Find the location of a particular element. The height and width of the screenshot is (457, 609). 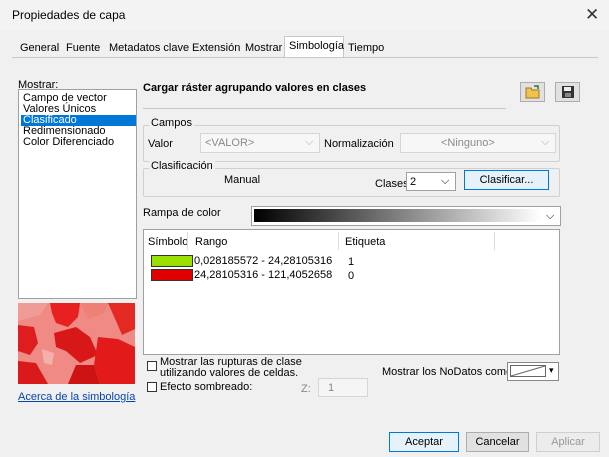

classification-group-label: Clasificación is located at coordinates (182, 166).